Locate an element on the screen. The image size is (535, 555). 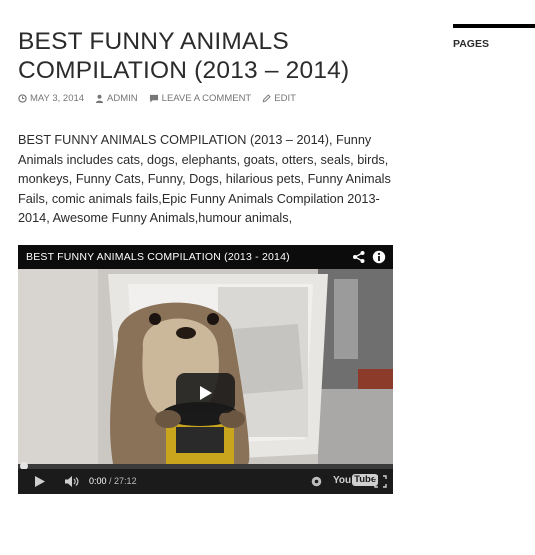
user-icon is located at coordinates (99, 98).